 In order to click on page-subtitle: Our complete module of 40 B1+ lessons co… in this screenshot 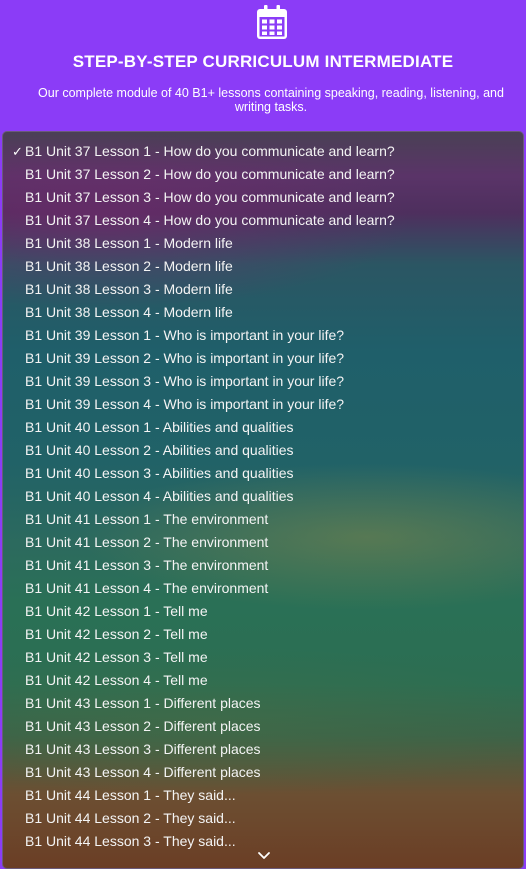, I will do `click(271, 100)`.